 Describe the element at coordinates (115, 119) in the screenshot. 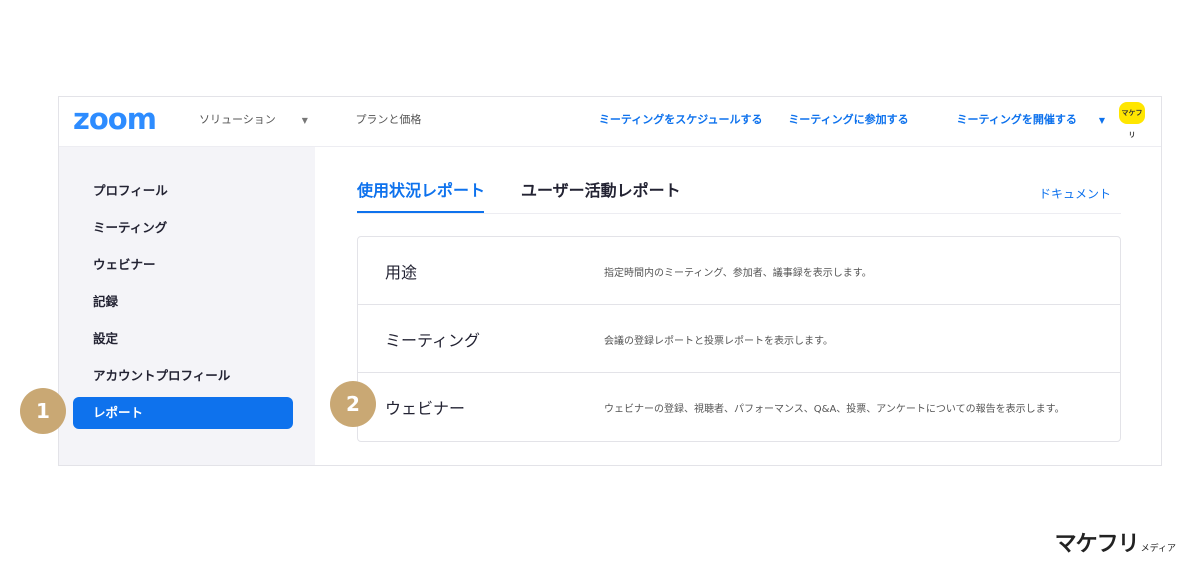

I see `zoom-logo: zoom` at that location.